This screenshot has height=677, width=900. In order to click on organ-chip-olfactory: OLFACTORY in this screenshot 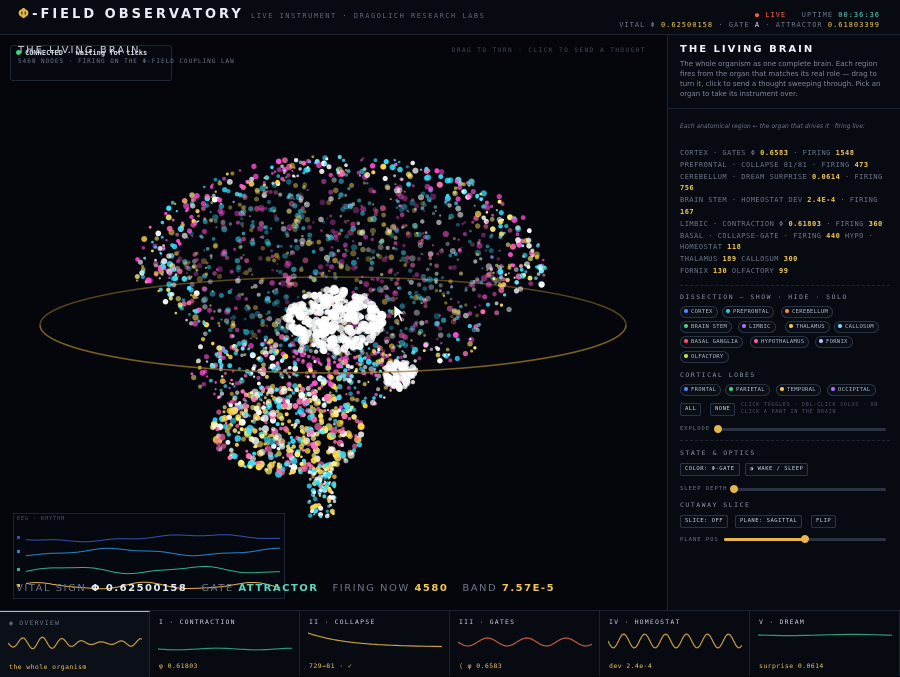, I will do `click(704, 357)`.